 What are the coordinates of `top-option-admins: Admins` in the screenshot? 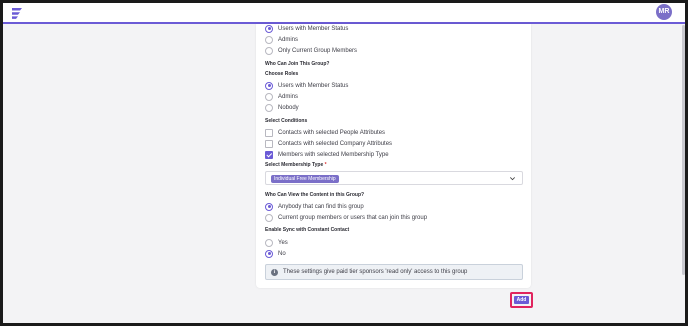 It's located at (281, 39).